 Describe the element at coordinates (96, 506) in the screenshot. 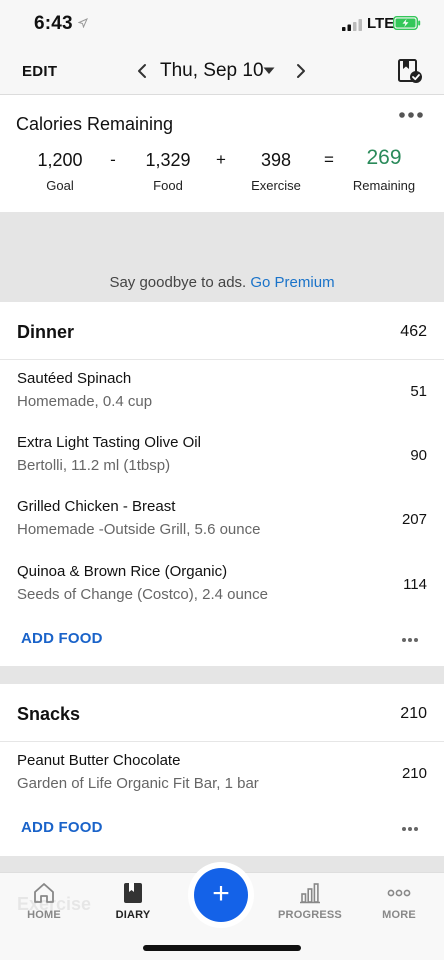

I see `food-name: Grilled Chicken - Breast` at that location.